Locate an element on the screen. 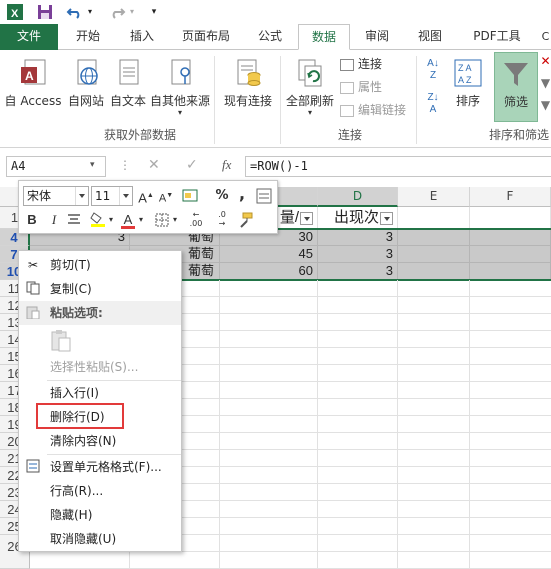 This screenshot has height=569, width=551. group-separator is located at coordinates (416, 100).